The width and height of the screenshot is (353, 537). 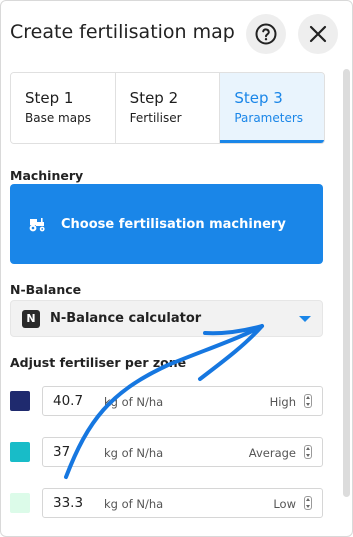 I want to click on tab-step-number: Step 2, so click(x=154, y=98).